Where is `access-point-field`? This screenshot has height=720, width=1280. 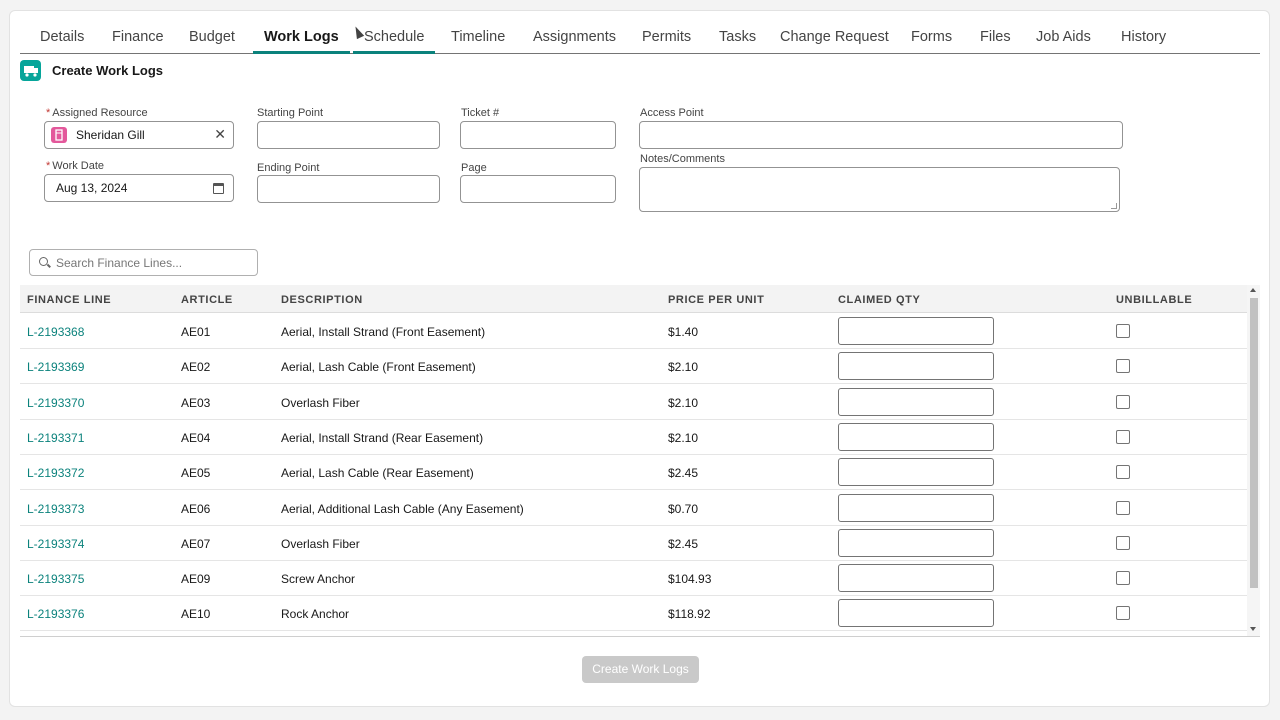
access-point-field is located at coordinates (881, 135).